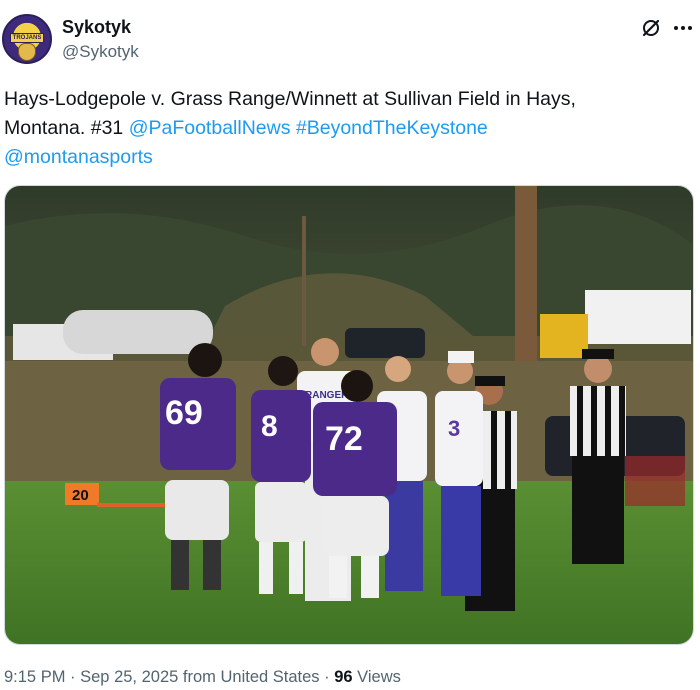 This screenshot has height=690, width=700. Describe the element at coordinates (269, 426) in the screenshot. I see `jersey-8: 8` at that location.